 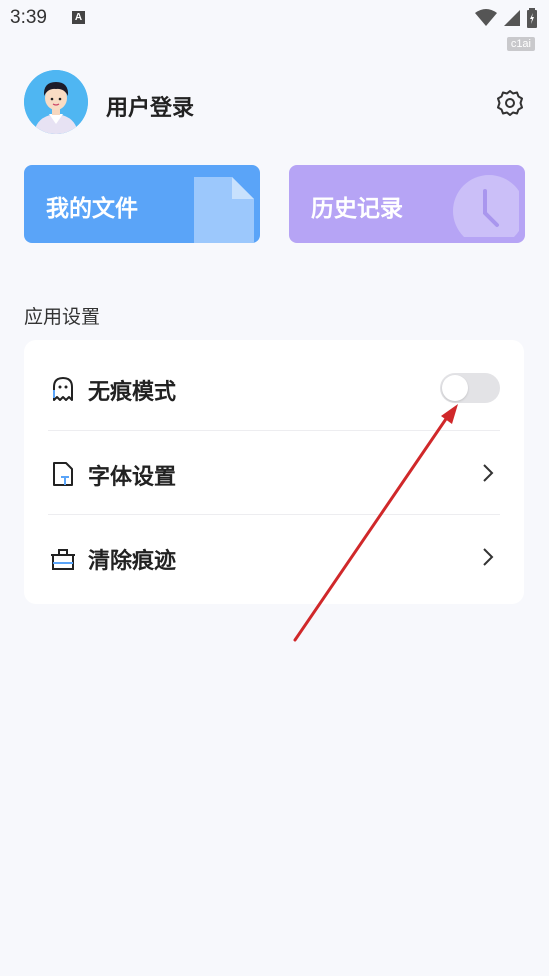 What do you see at coordinates (78, 17) in the screenshot?
I see `notification-app-icon: A` at bounding box center [78, 17].